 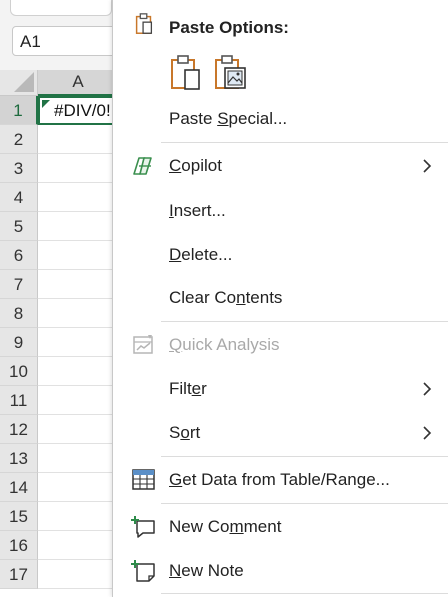 What do you see at coordinates (144, 23) in the screenshot?
I see `clipboard-icon` at bounding box center [144, 23].